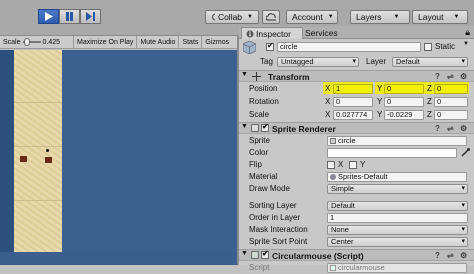 This screenshot has height=274, width=474. Describe the element at coordinates (270, 46) in the screenshot. I see `active-checkbox` at that location.